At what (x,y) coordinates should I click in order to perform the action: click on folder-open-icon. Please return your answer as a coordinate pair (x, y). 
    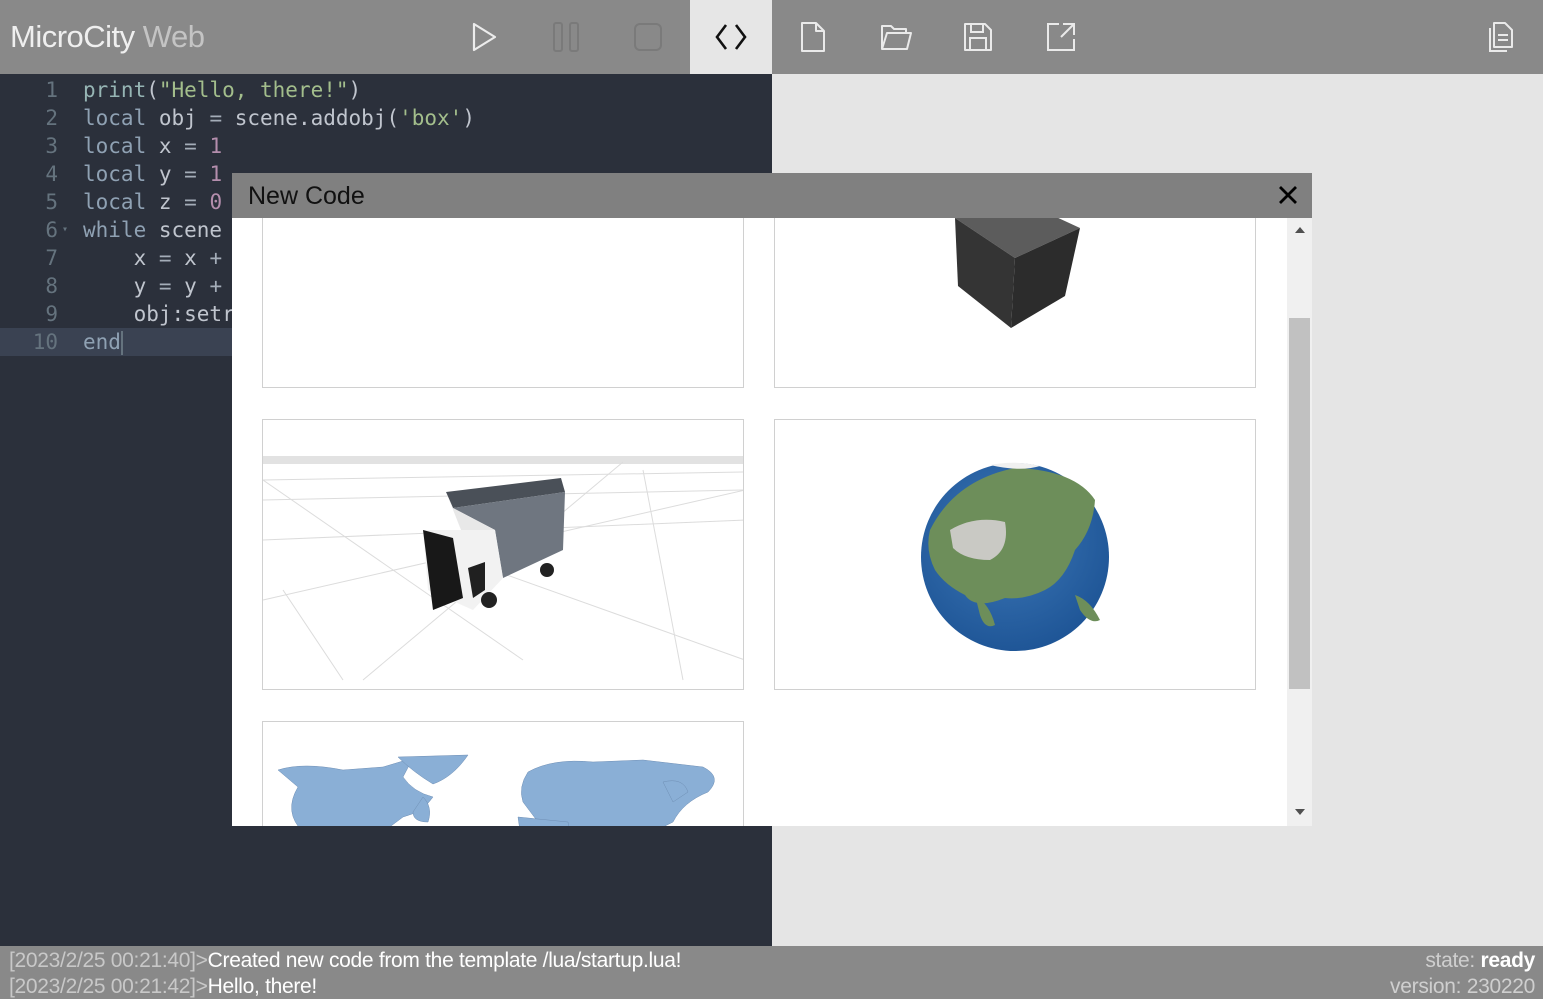
    Looking at the image, I should click on (896, 37).